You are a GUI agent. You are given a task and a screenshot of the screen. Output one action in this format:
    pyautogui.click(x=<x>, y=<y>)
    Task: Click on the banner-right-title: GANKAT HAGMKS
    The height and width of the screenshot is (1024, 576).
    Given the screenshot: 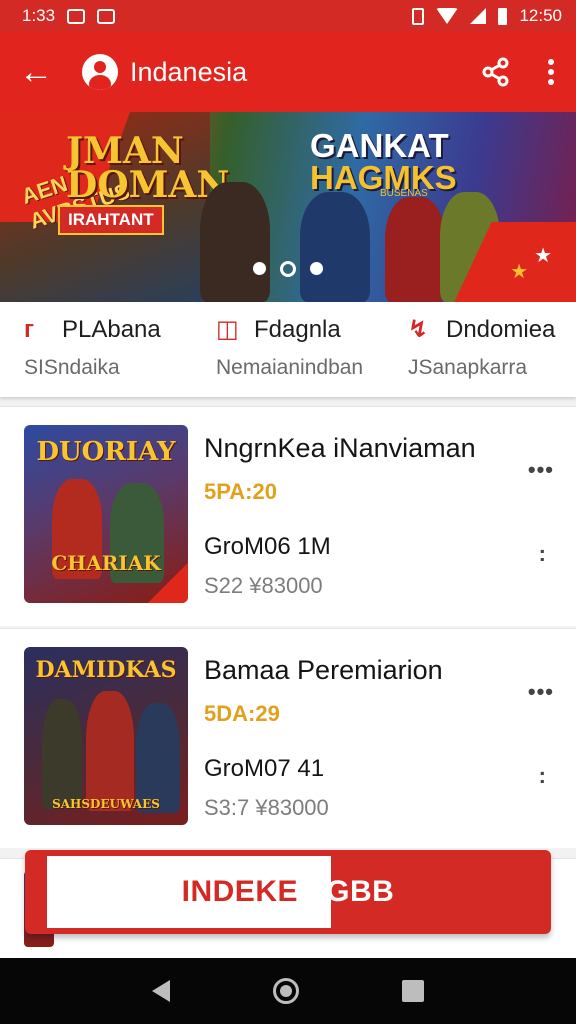 What is the action you would take?
    pyautogui.click(x=383, y=161)
    